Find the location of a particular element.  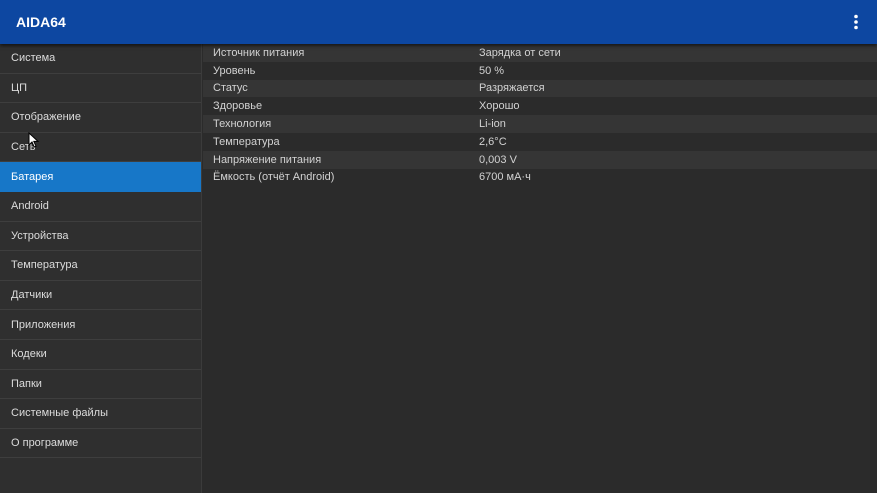

sidebar-item-thermal: Температура is located at coordinates (100, 266).